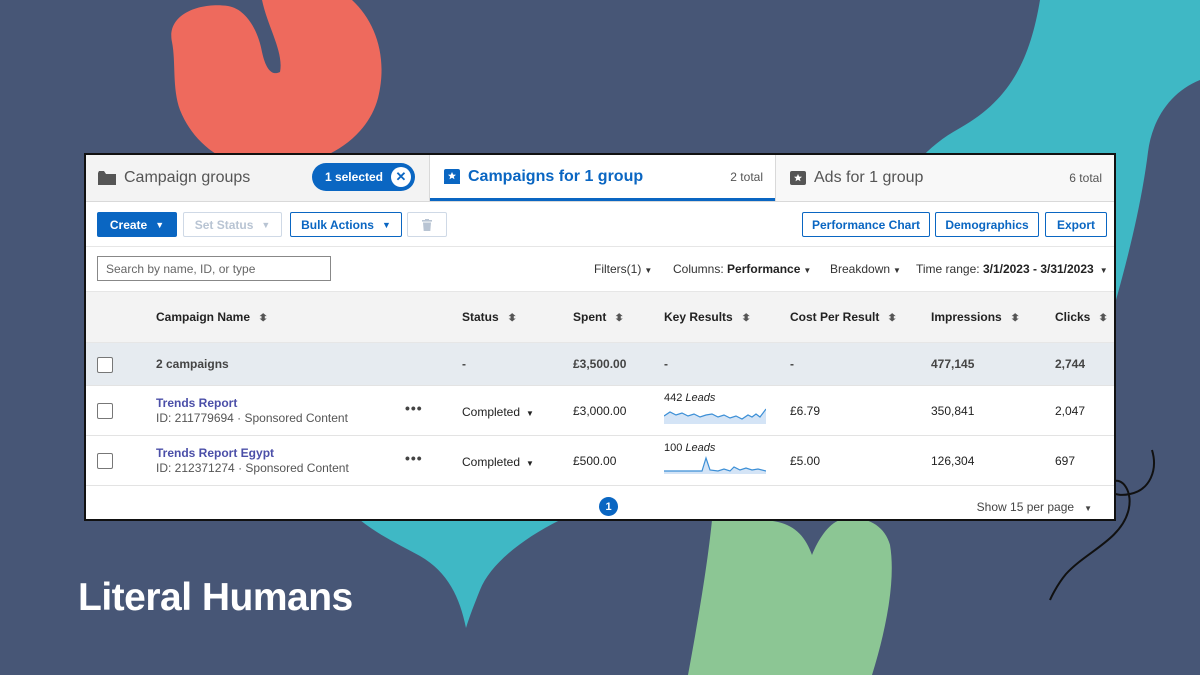 Image resolution: width=1200 pixels, height=675 pixels. I want to click on teal-bottom-shape, so click(460, 574).